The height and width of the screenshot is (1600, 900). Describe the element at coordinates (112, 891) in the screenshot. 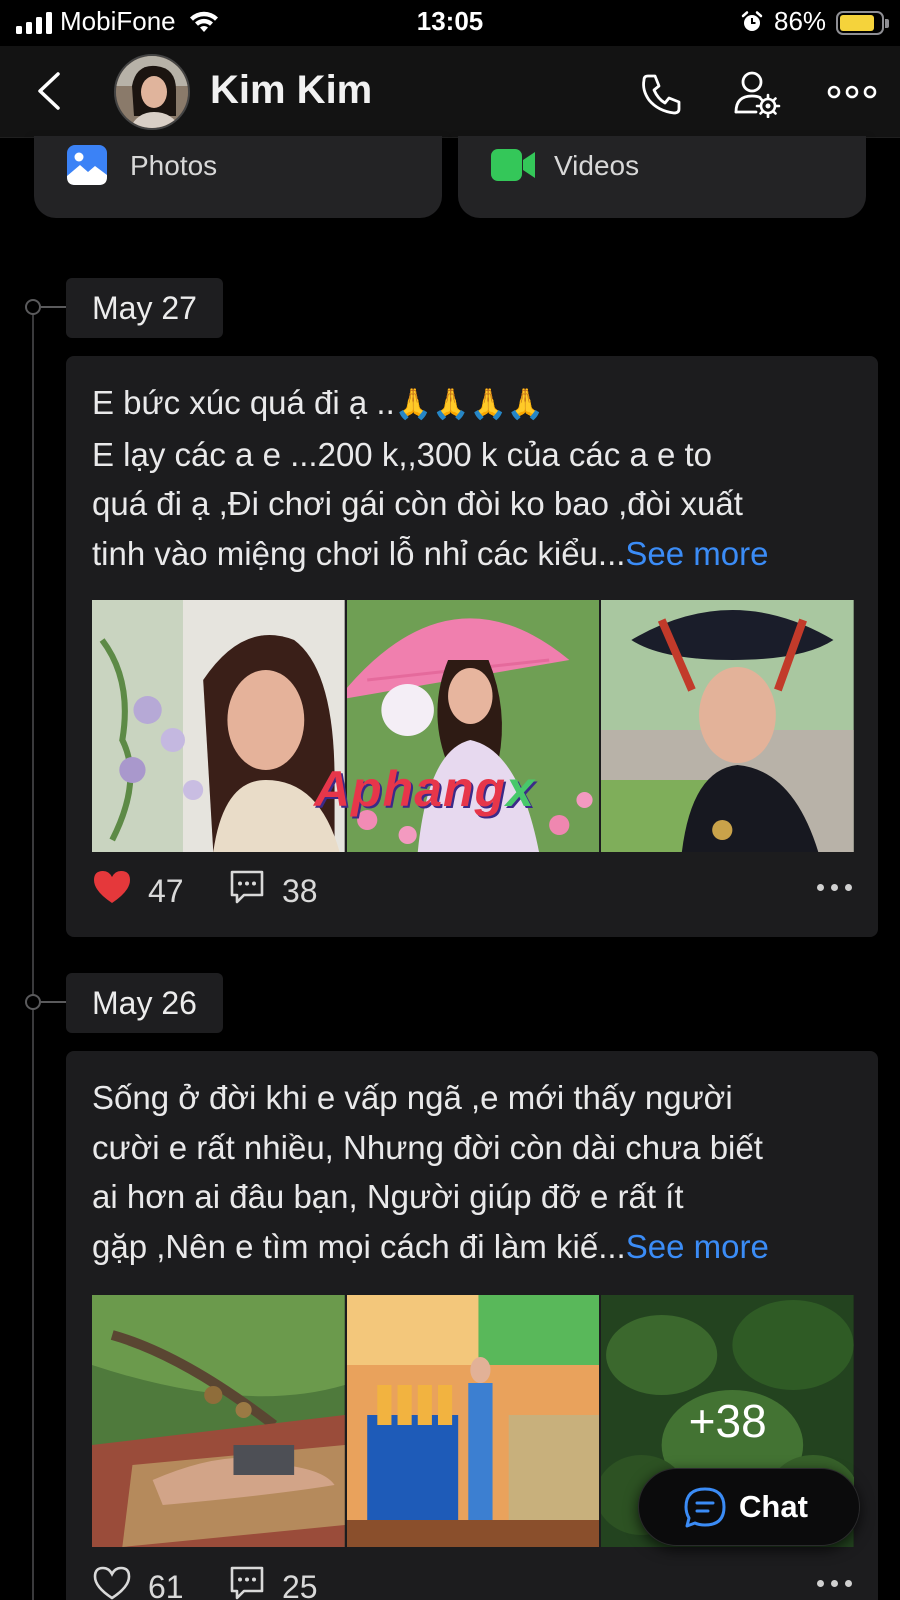

I see `heart-filled-icon` at that location.